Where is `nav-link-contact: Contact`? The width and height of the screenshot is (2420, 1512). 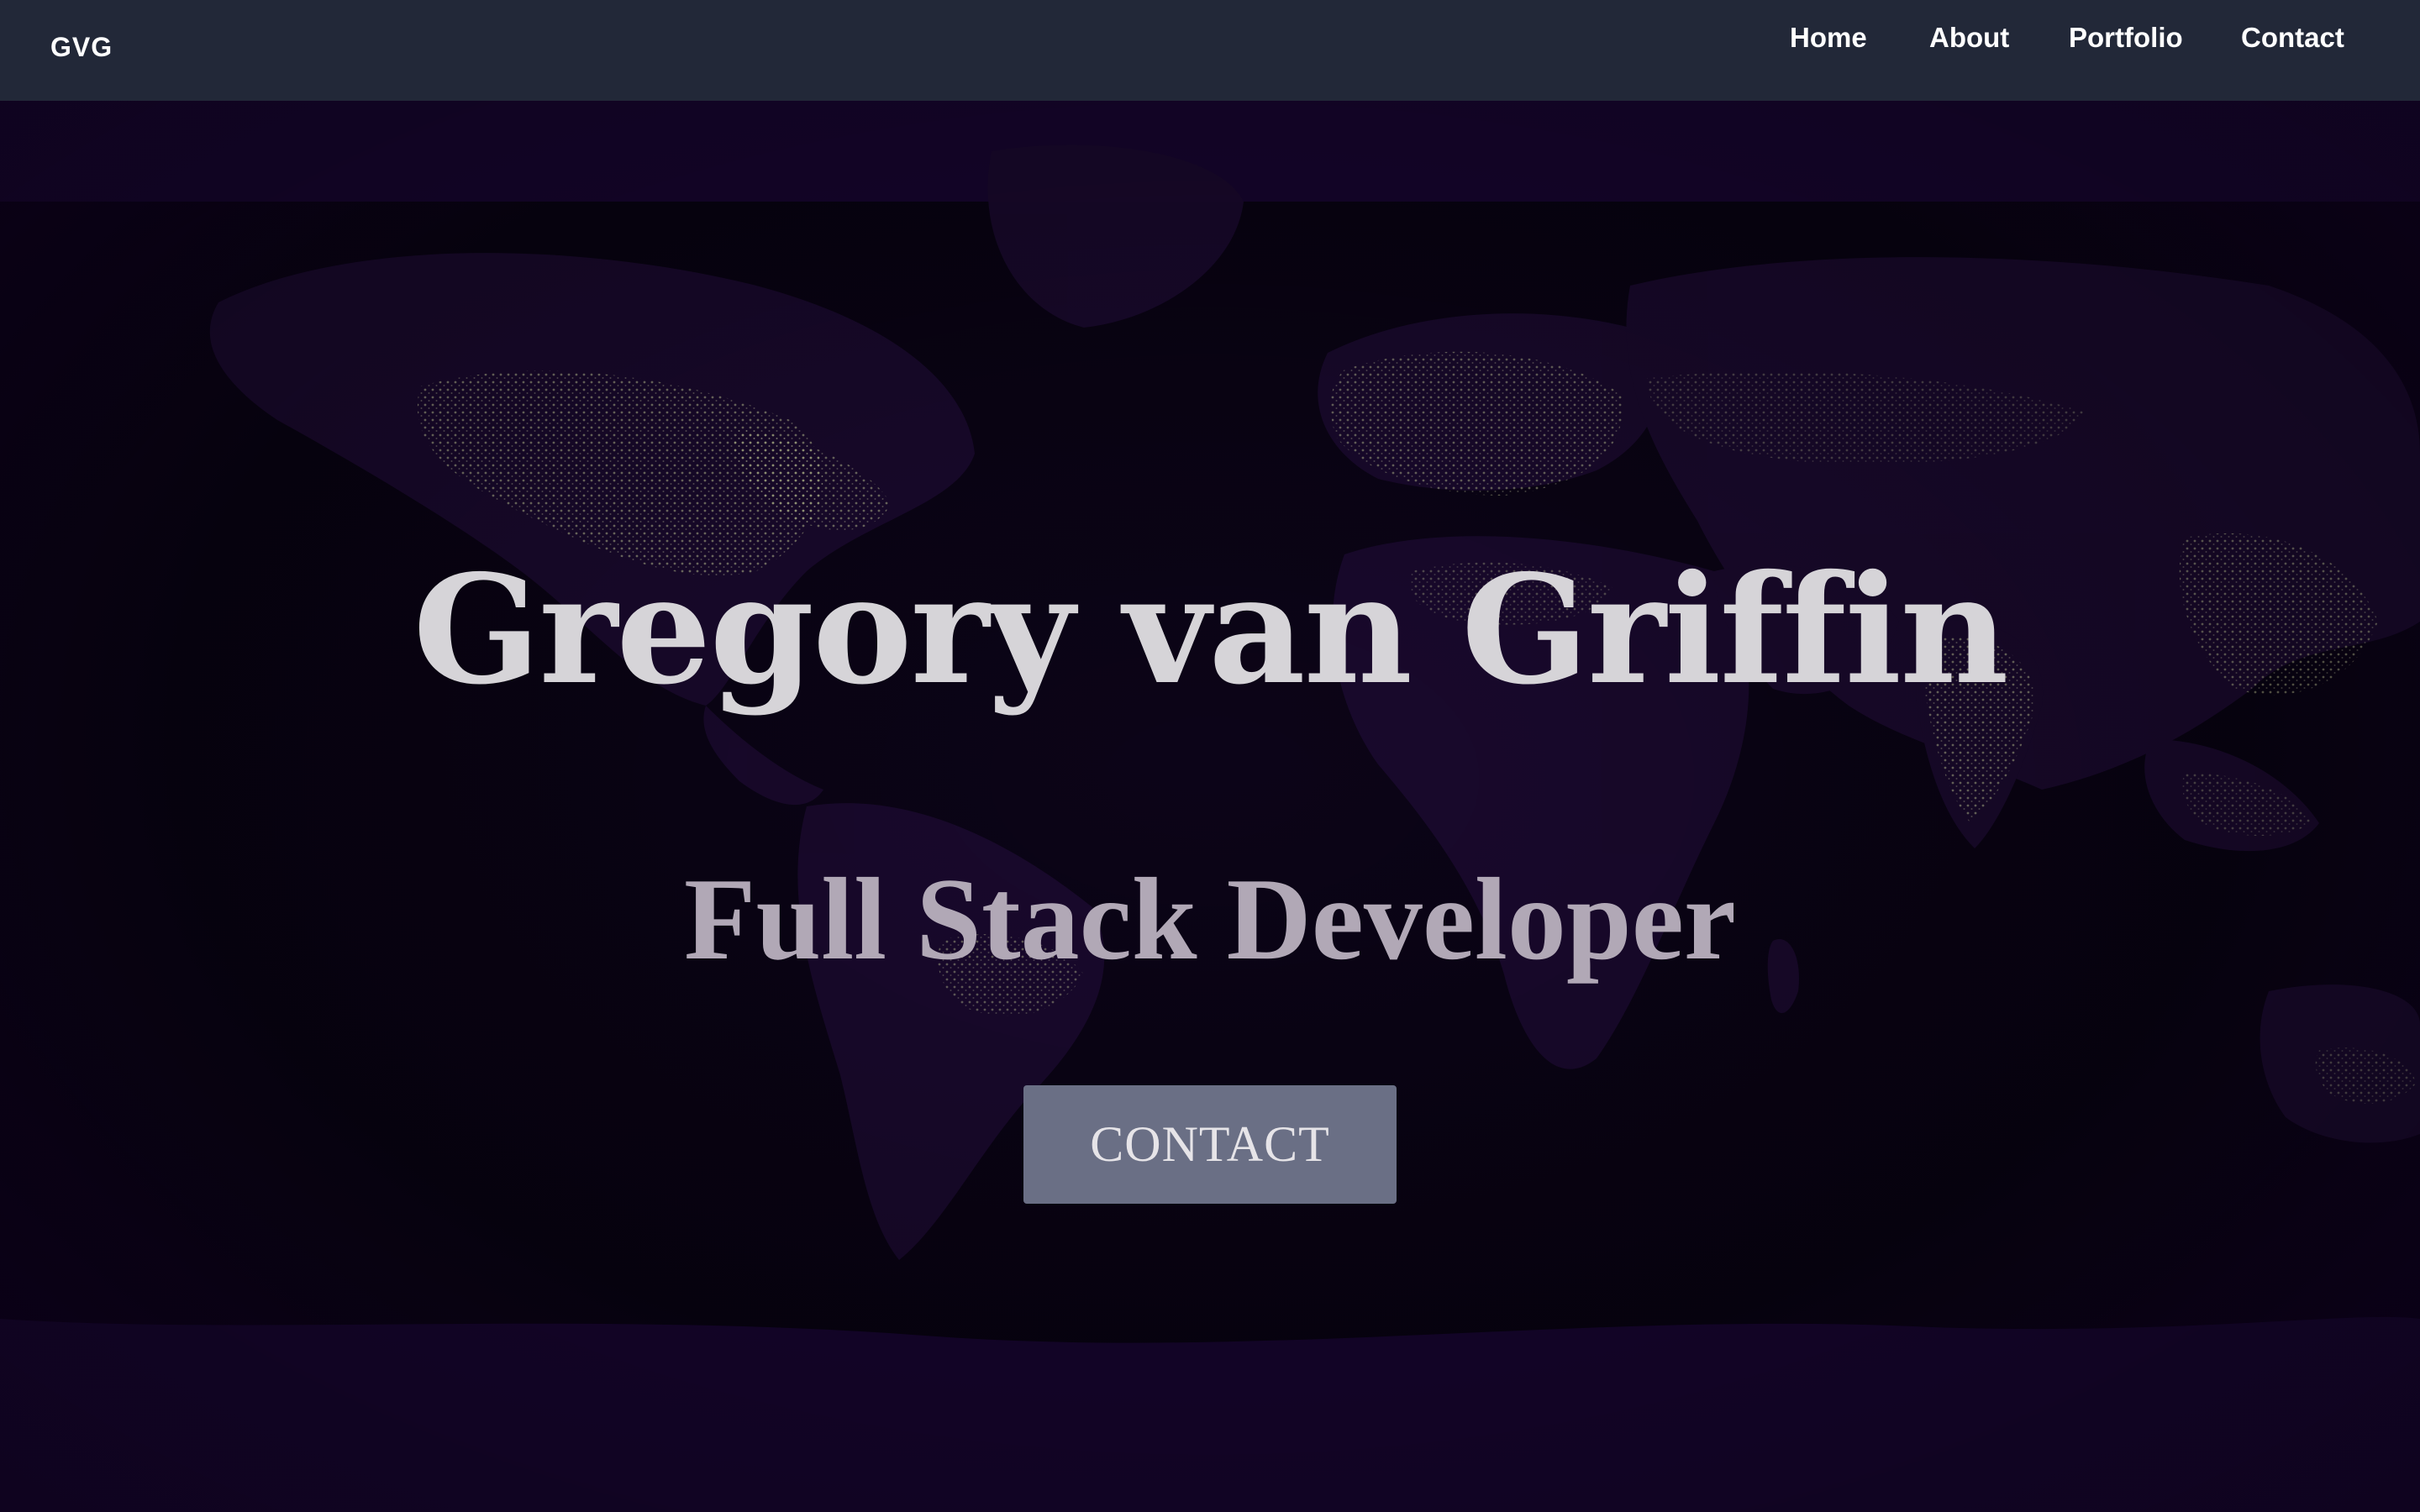
nav-link-contact: Contact is located at coordinates (2292, 37).